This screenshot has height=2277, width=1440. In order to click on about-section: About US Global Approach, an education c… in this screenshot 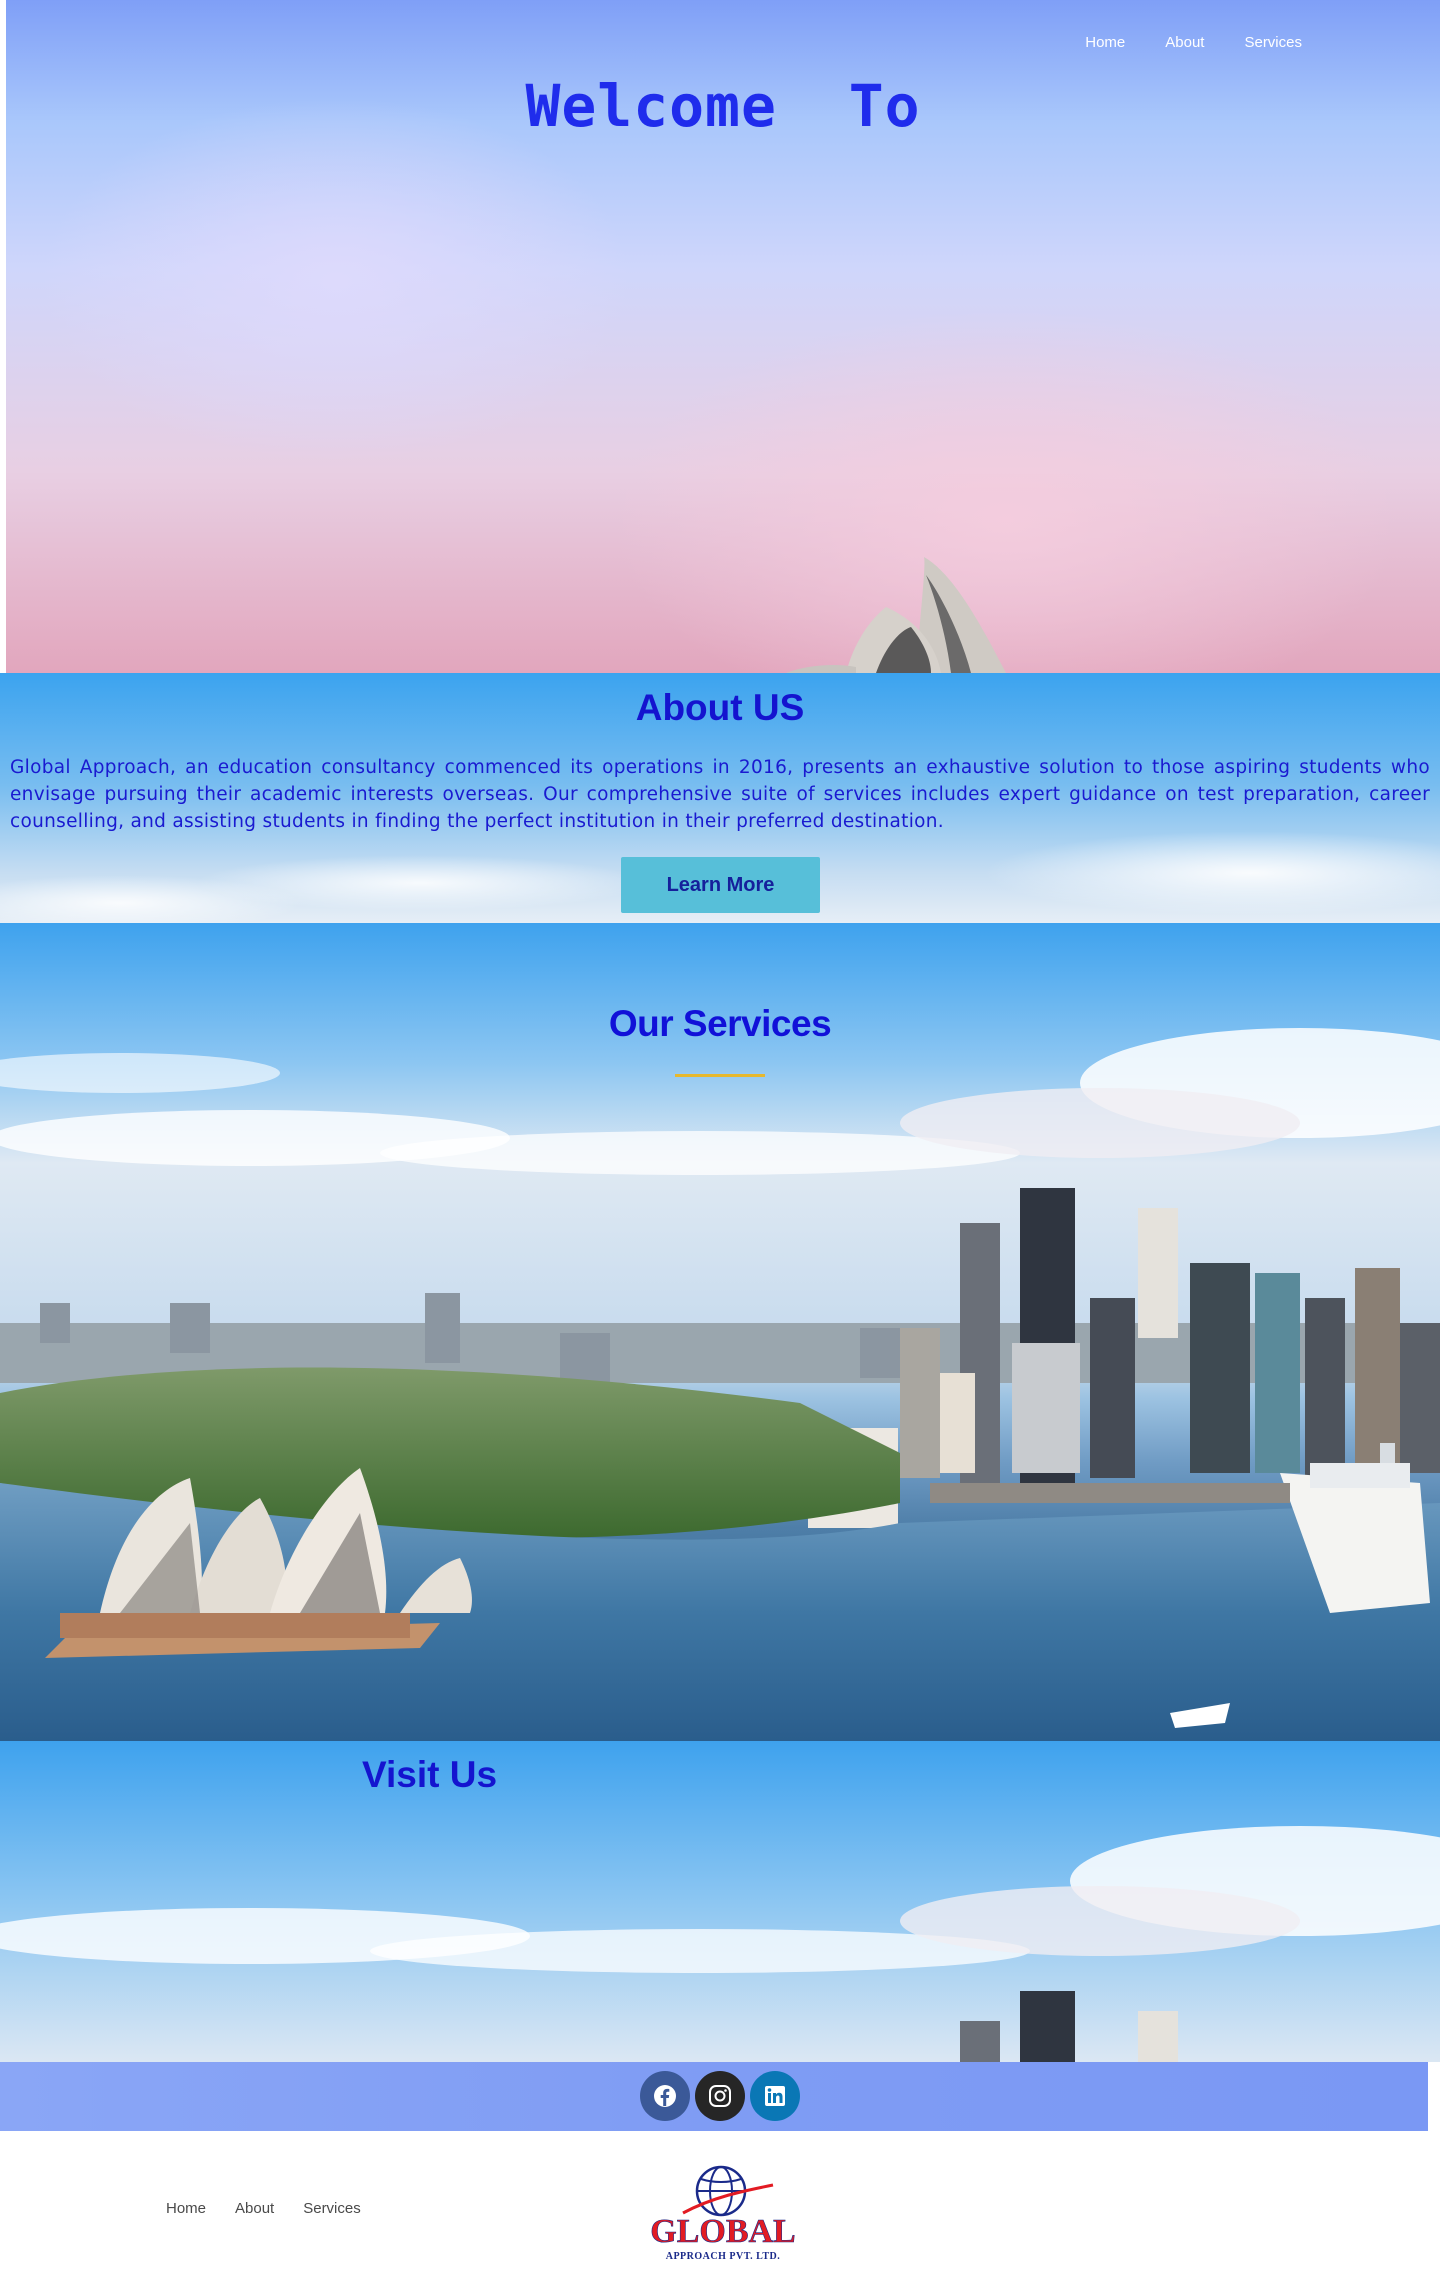, I will do `click(720, 798)`.